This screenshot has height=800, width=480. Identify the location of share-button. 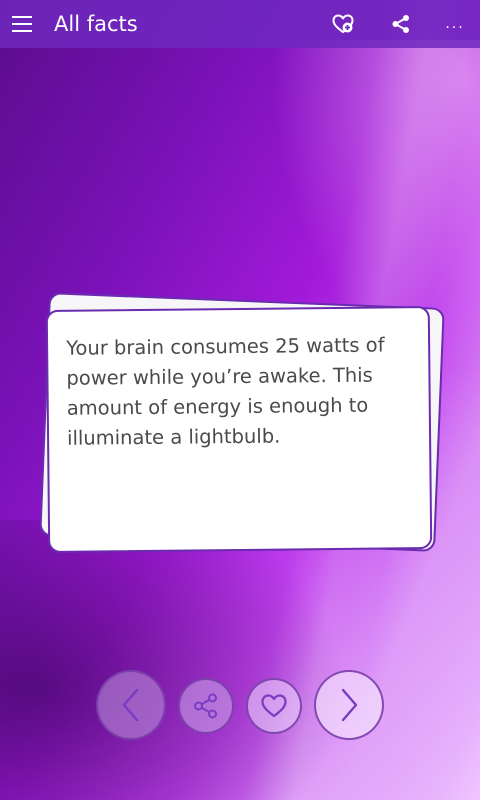
(206, 706).